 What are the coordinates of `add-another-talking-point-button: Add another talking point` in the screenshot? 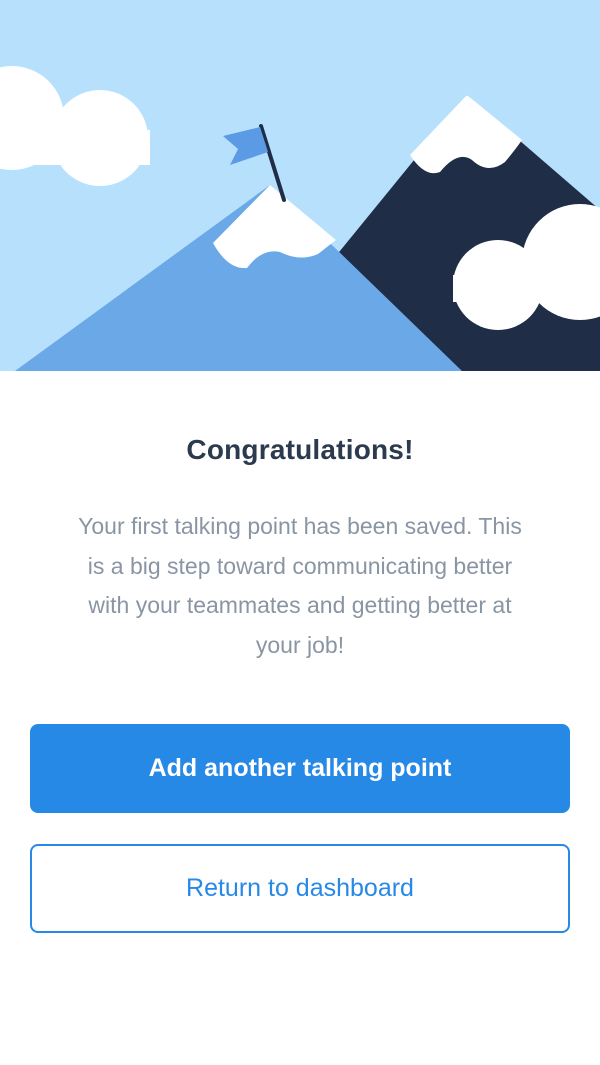 It's located at (300, 768).